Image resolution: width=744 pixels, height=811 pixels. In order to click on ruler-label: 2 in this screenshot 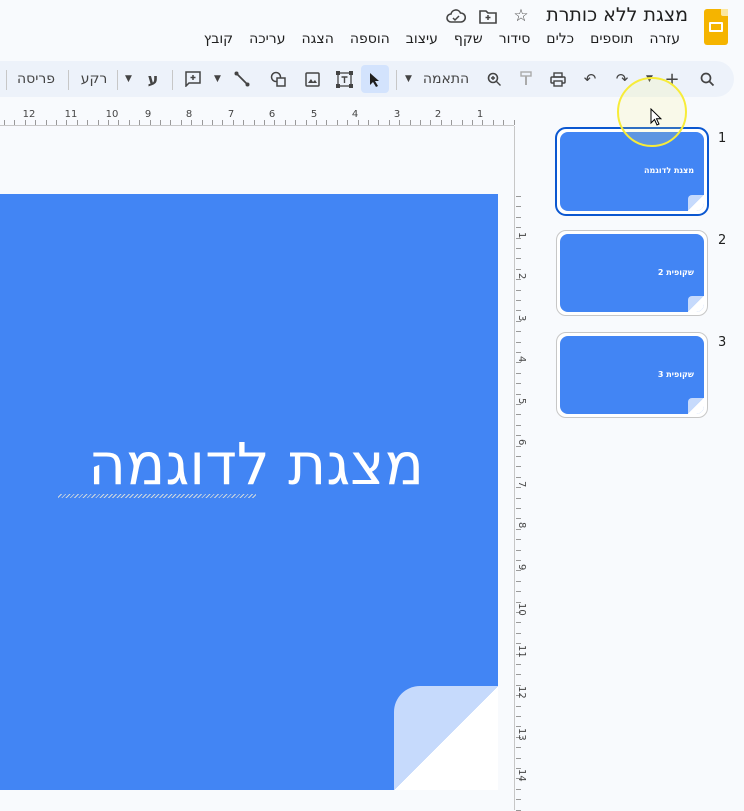, I will do `click(521, 276)`.